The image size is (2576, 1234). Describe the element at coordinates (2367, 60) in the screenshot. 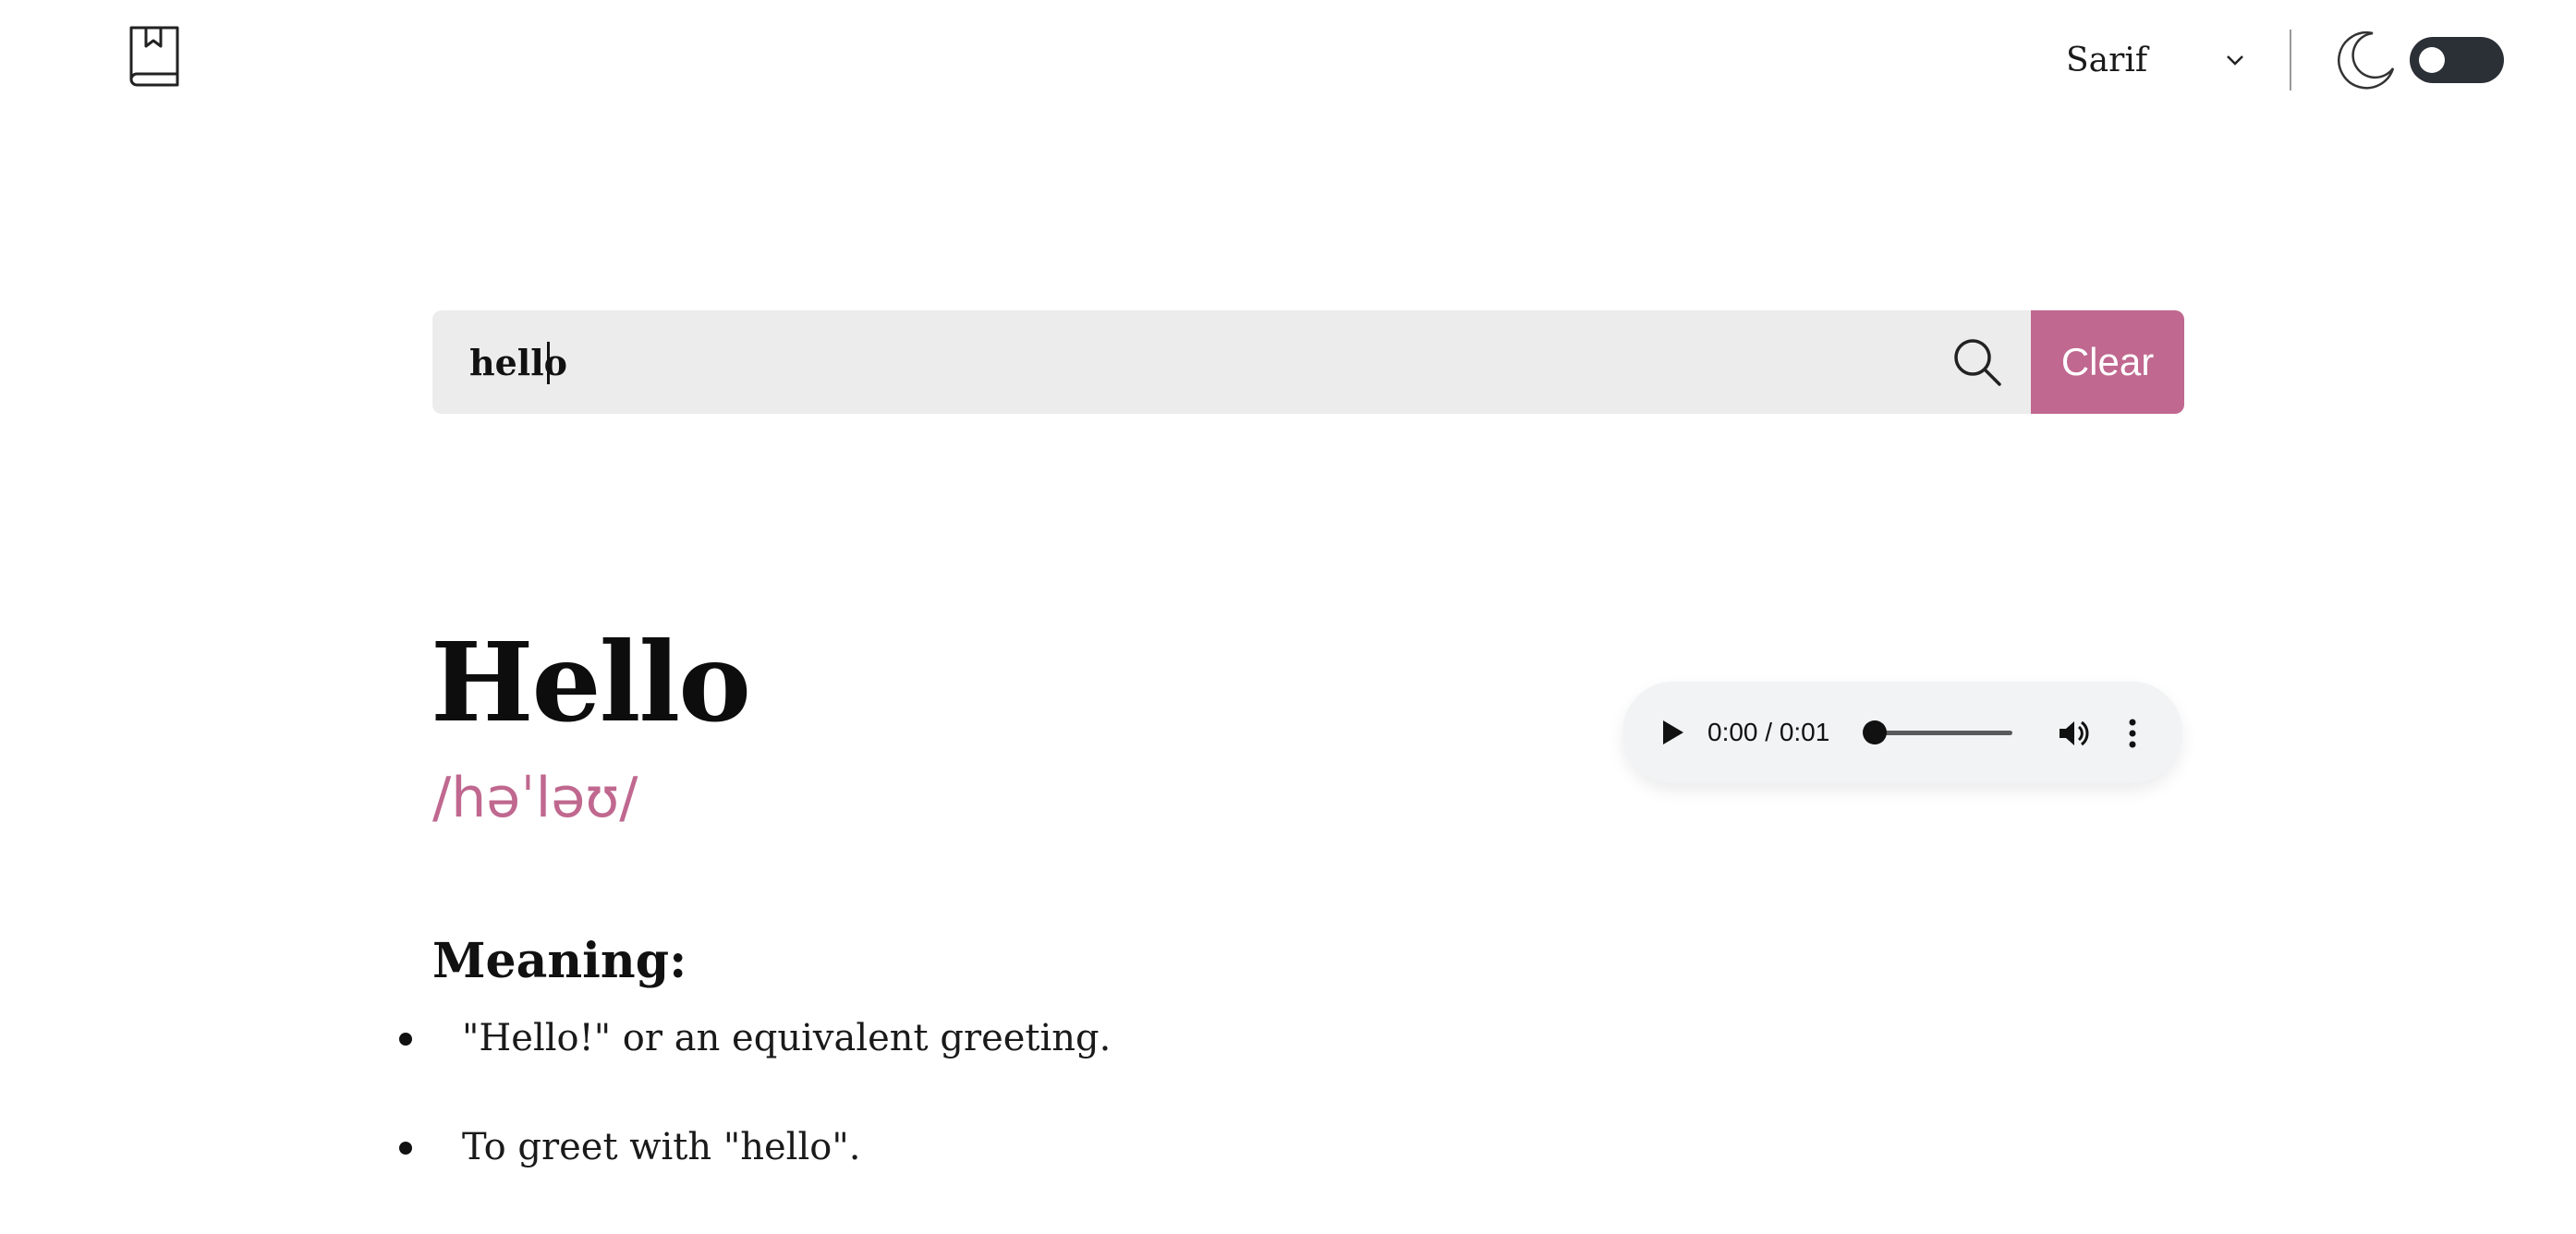

I see `moon-icon` at that location.